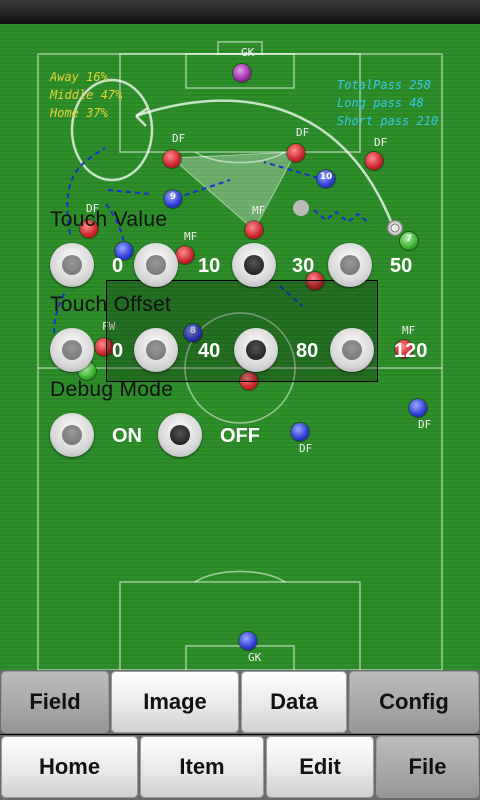 The width and height of the screenshot is (480, 800). I want to click on stat-middle: Middle 47%, so click(86, 95).